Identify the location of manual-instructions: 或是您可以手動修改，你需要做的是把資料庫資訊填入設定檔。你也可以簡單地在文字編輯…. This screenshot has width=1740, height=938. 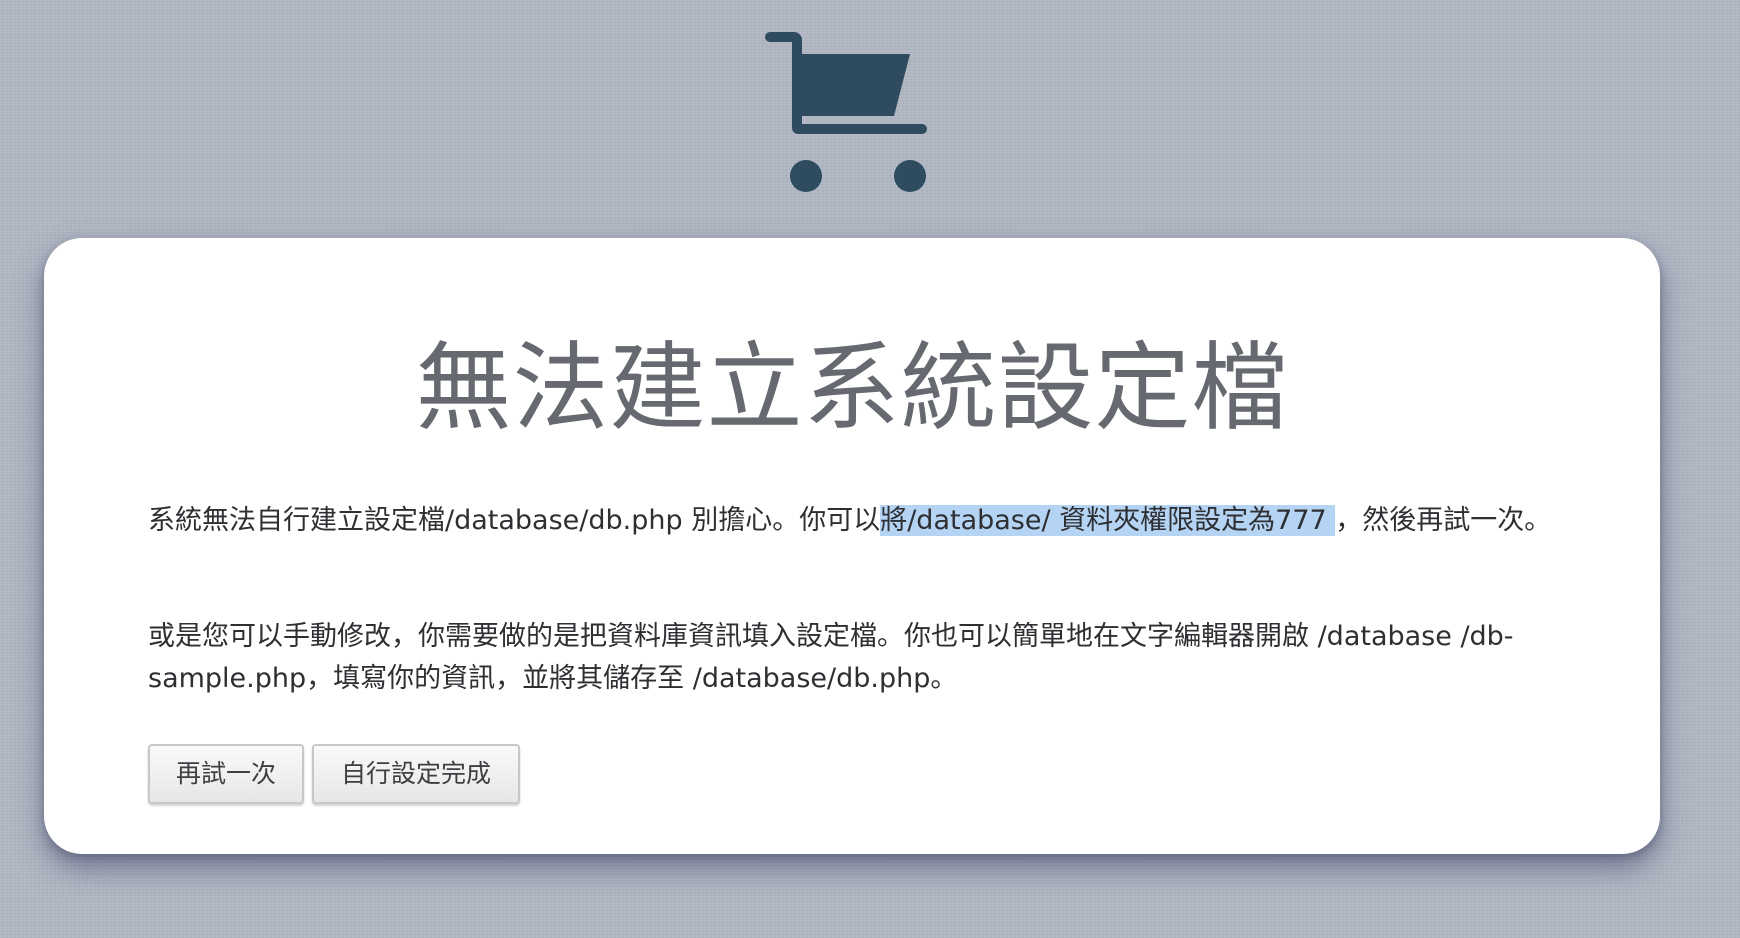
(831, 657).